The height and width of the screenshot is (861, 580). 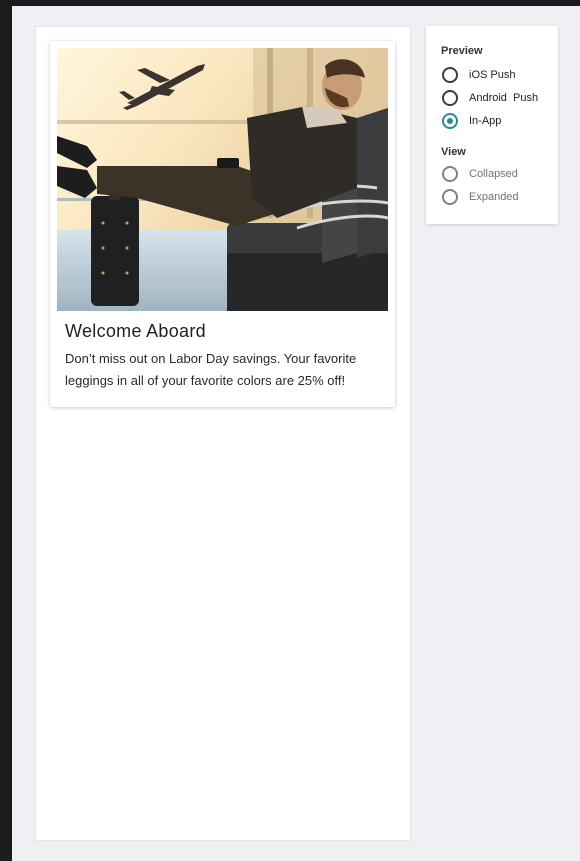 I want to click on radio-ios-push: iOS Push, so click(x=478, y=75).